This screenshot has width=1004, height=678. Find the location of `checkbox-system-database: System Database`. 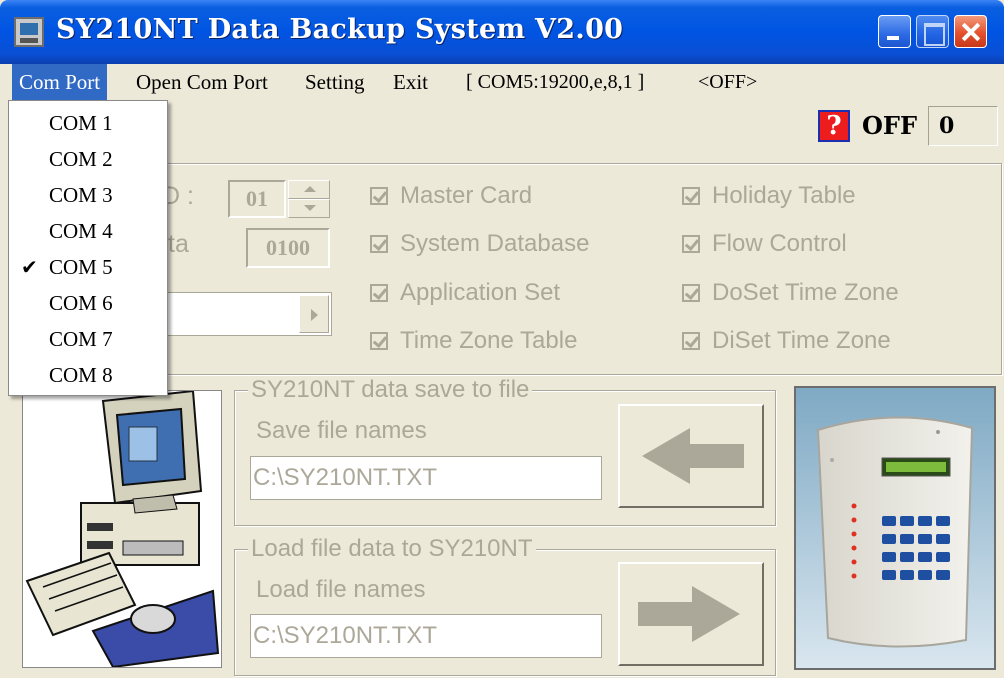

checkbox-system-database: System Database is located at coordinates (479, 244).